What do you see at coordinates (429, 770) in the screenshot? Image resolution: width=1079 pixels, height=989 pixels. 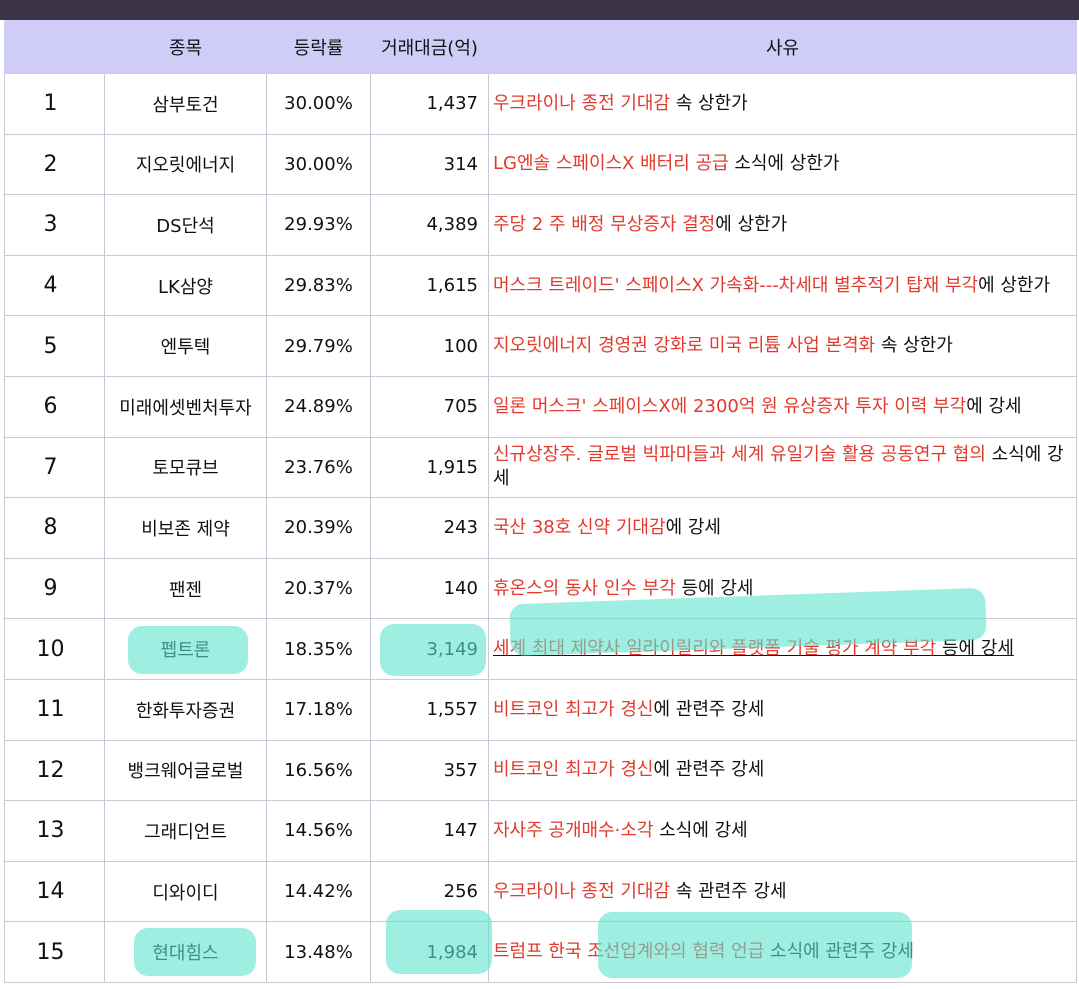 I see `trade-volume: 357` at bounding box center [429, 770].